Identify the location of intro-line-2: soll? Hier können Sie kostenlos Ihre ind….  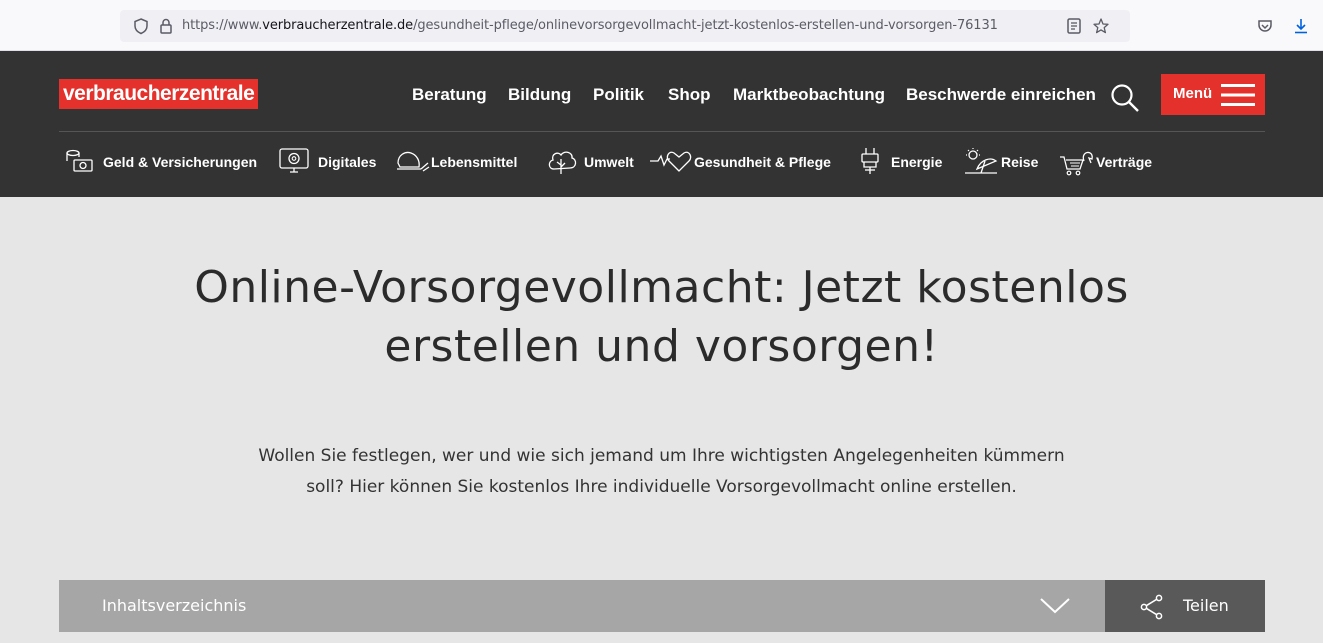
(661, 487).